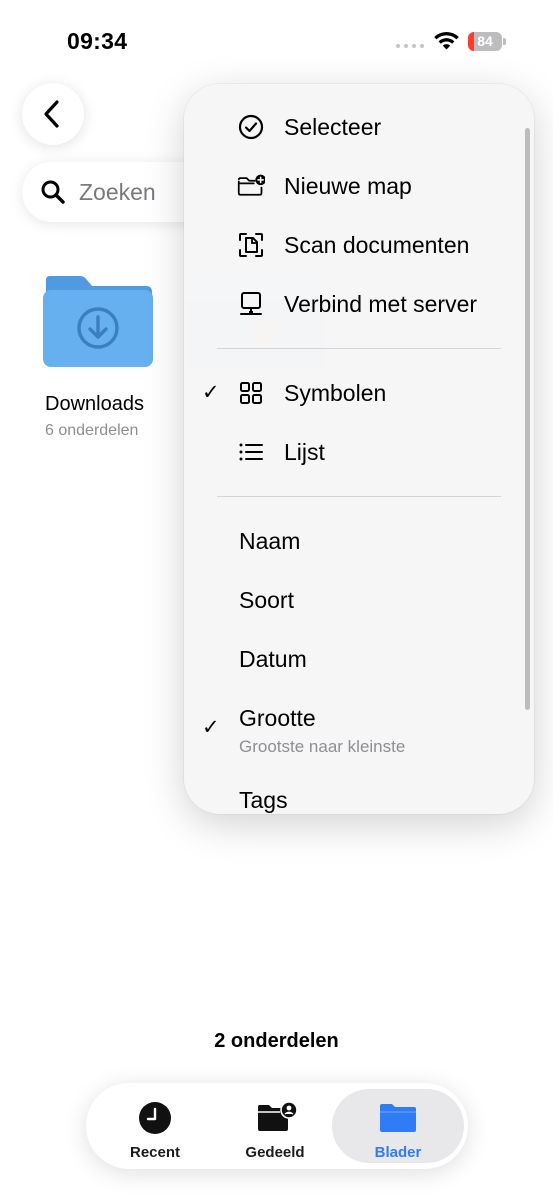  What do you see at coordinates (94, 404) in the screenshot?
I see `folder-name: Downloads` at bounding box center [94, 404].